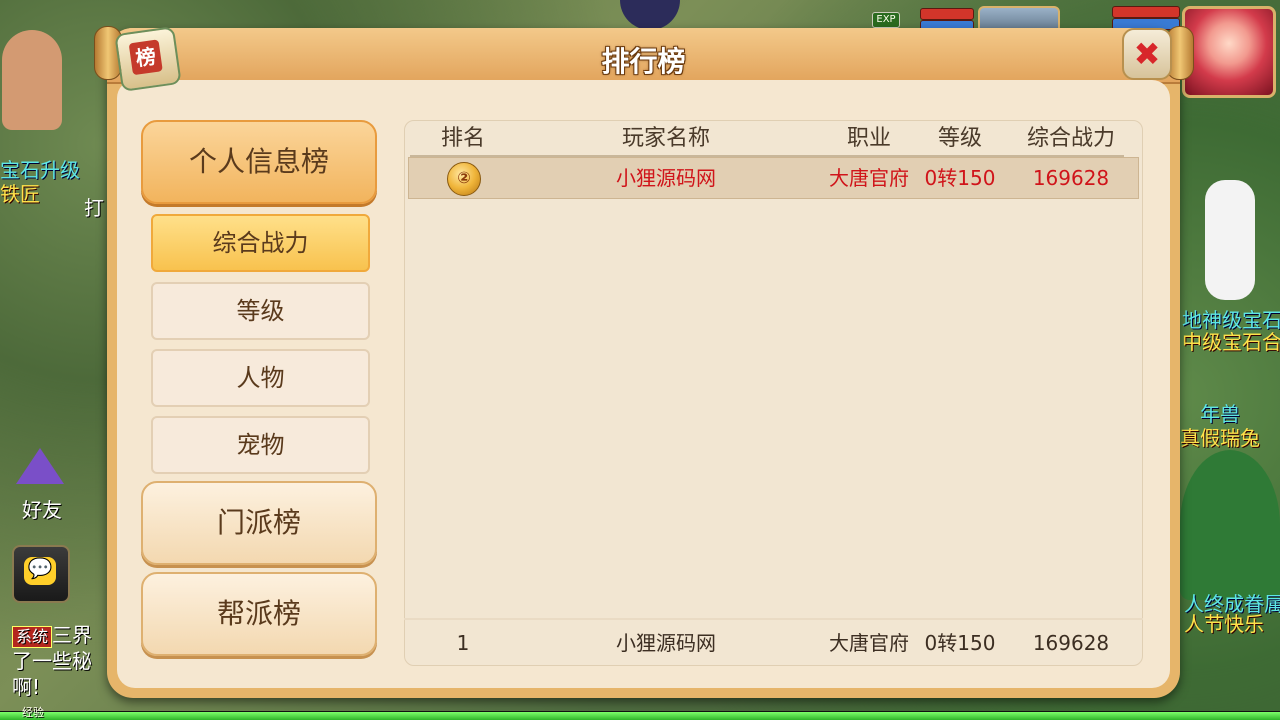 This screenshot has width=1280, height=720. Describe the element at coordinates (643, 61) in the screenshot. I see `panel-title: 排行榜` at that location.